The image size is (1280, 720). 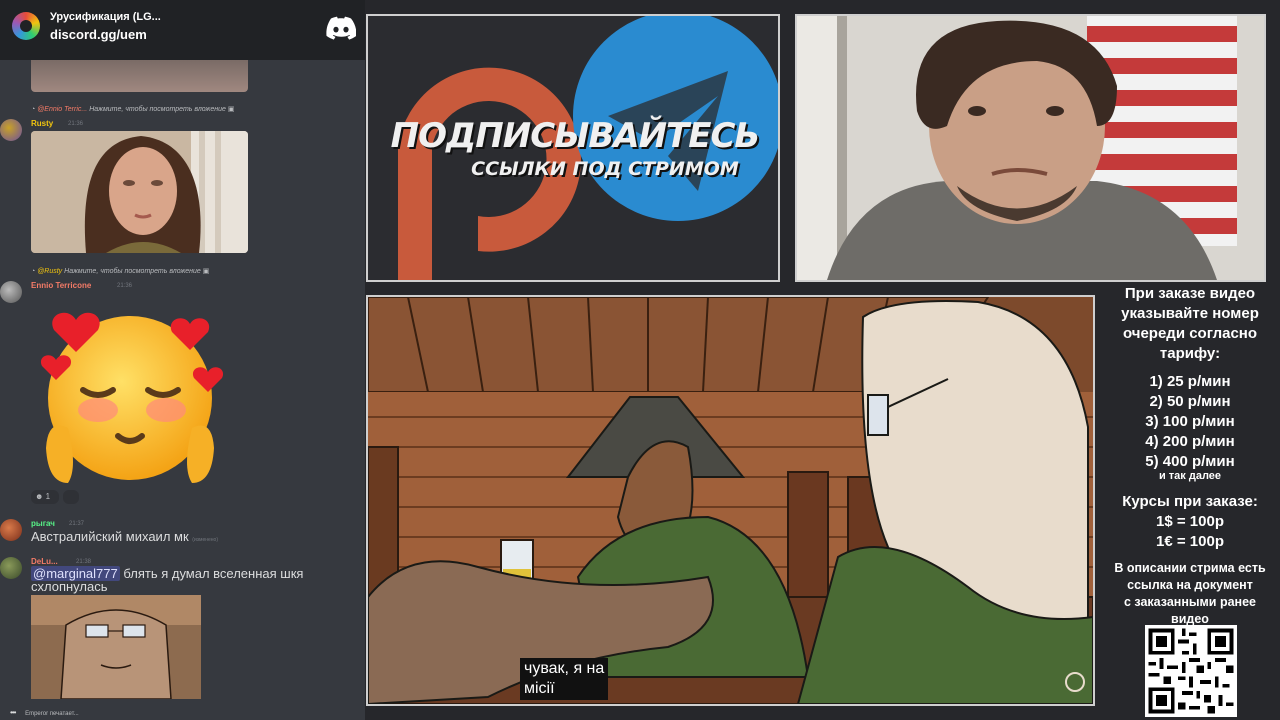 What do you see at coordinates (110, 536) in the screenshot?
I see `message-body: Австралийский михаил мк` at bounding box center [110, 536].